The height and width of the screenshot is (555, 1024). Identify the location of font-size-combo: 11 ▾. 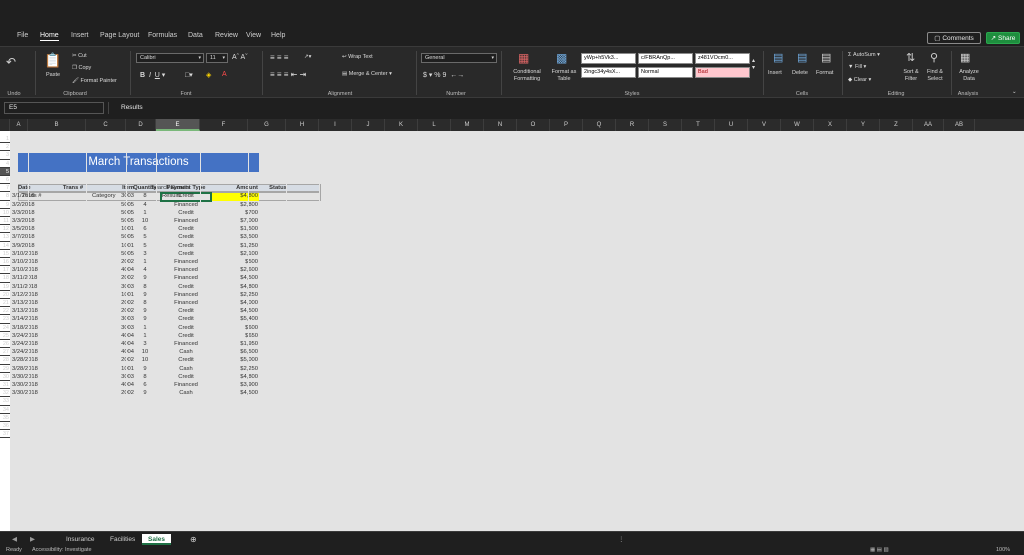
(217, 58).